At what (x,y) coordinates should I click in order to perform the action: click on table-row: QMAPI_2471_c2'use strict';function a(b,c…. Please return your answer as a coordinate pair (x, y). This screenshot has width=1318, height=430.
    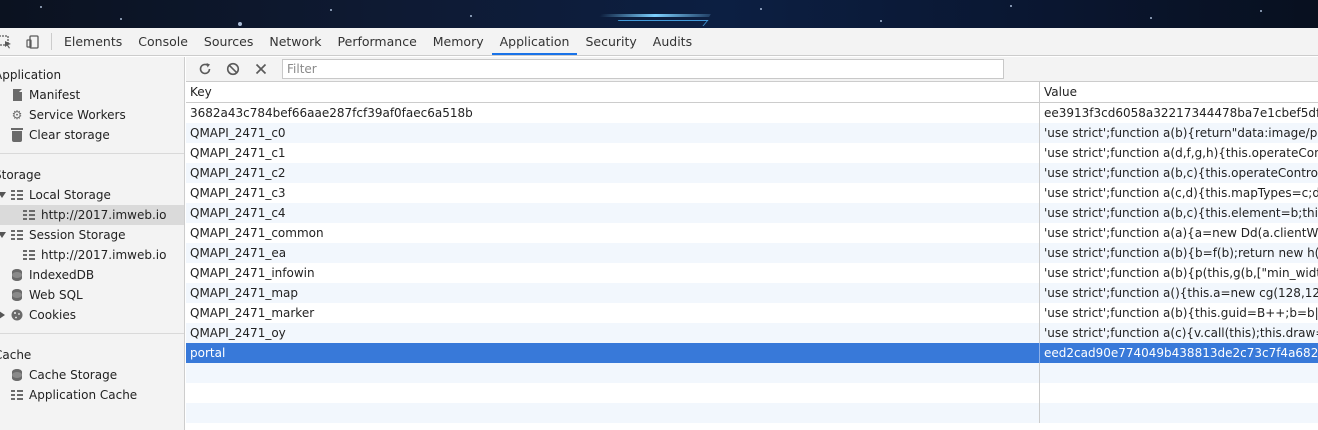
    Looking at the image, I should click on (752, 173).